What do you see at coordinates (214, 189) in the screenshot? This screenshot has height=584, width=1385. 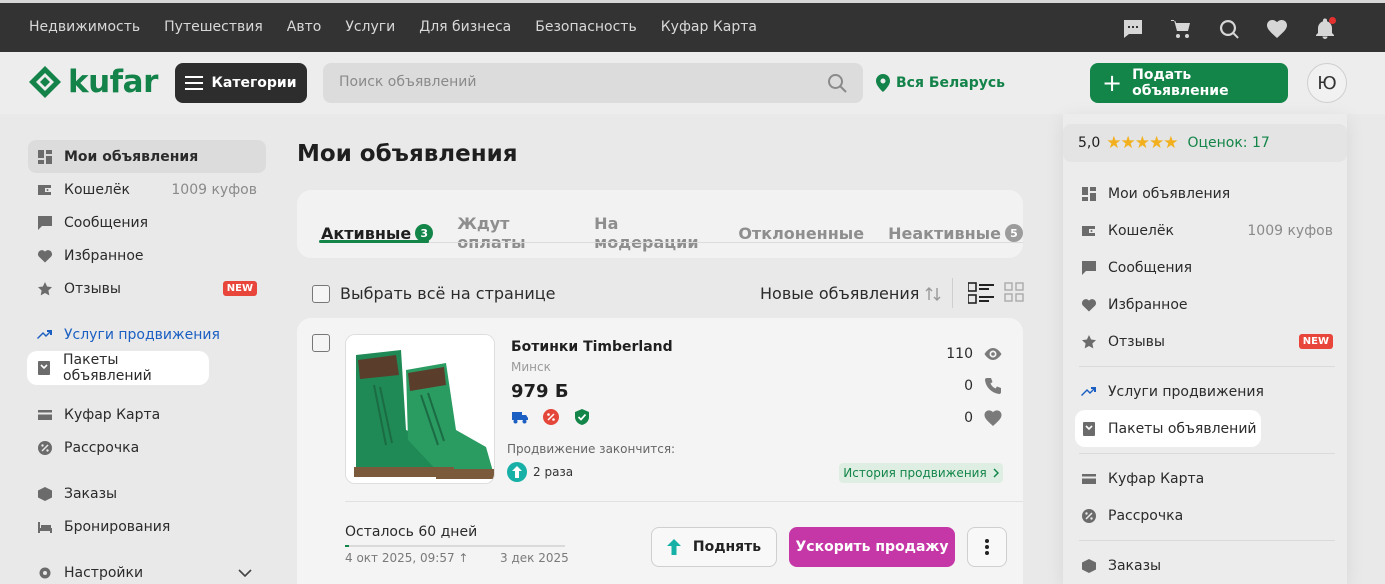 I see `wallet-balance: 1009 куфов` at bounding box center [214, 189].